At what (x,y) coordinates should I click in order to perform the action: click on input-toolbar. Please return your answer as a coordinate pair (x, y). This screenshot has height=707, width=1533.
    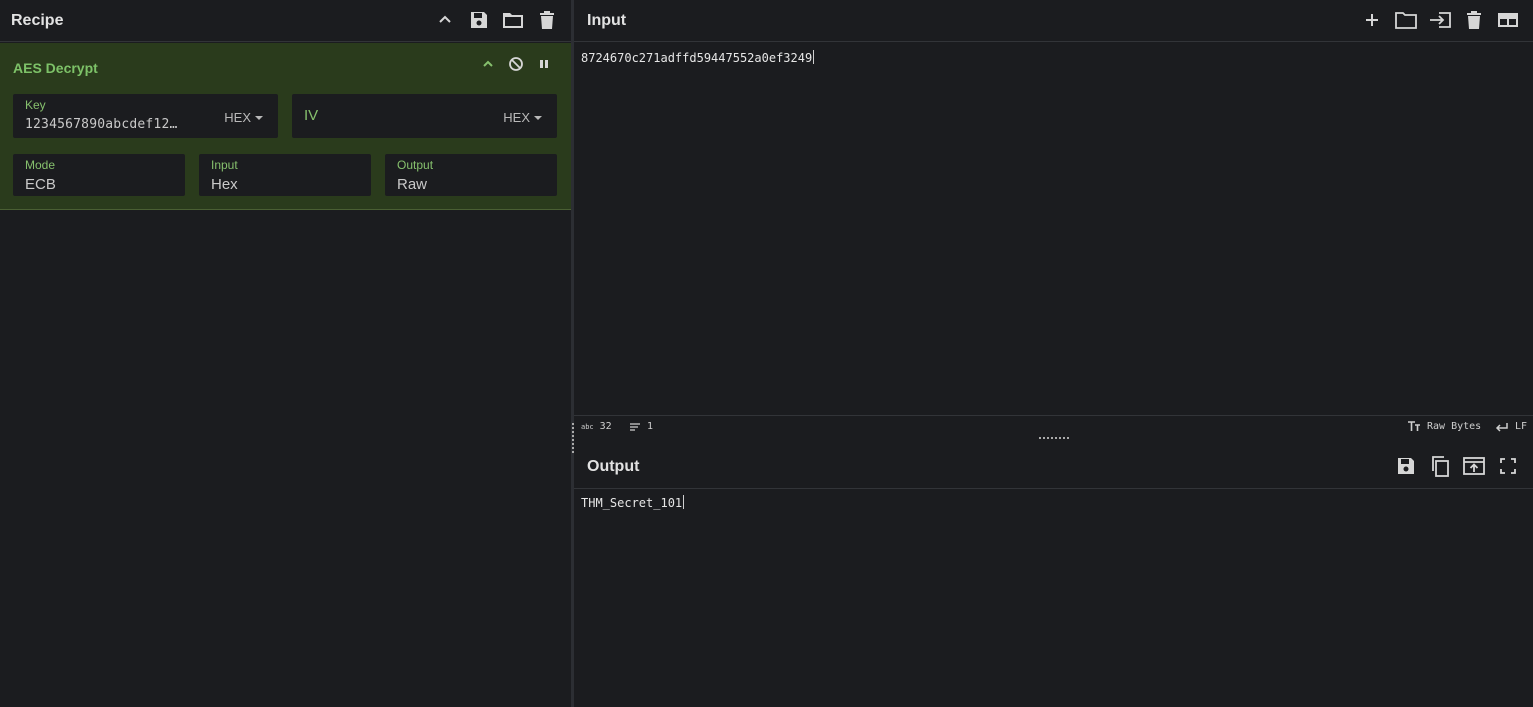
    Looking at the image, I should click on (1440, 20).